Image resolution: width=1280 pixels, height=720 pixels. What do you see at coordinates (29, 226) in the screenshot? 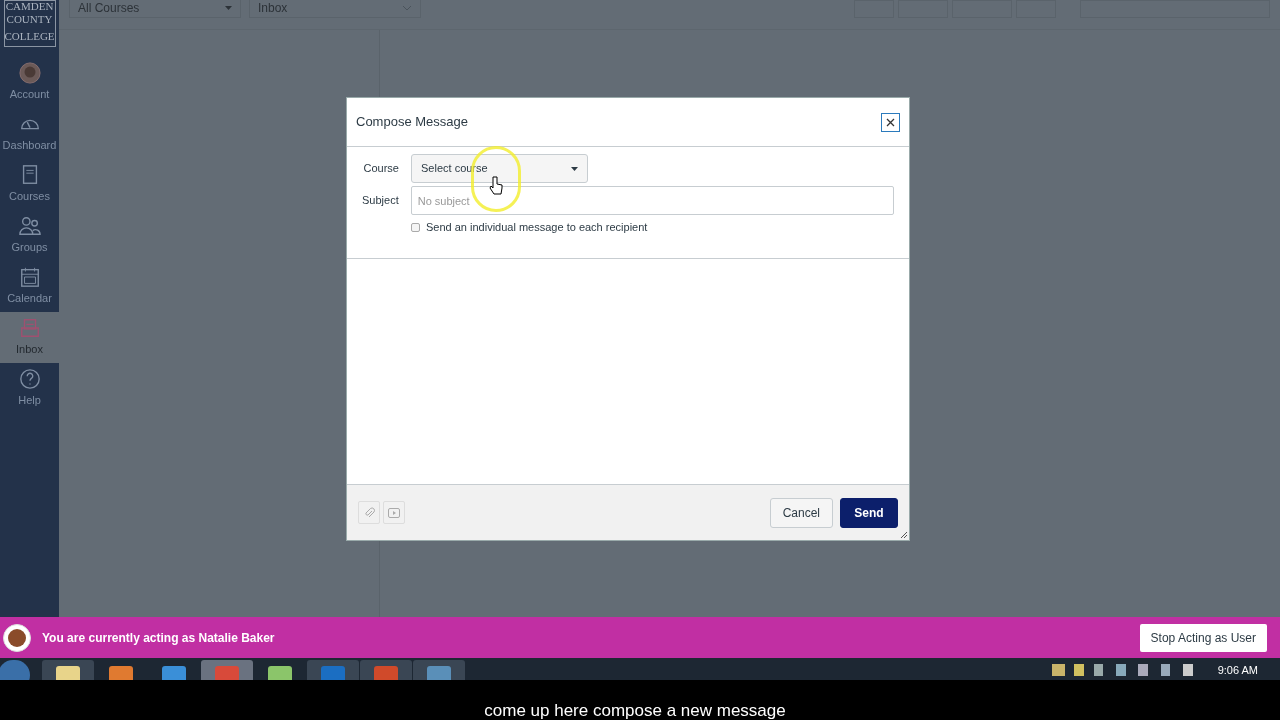
I see `people-icon` at bounding box center [29, 226].